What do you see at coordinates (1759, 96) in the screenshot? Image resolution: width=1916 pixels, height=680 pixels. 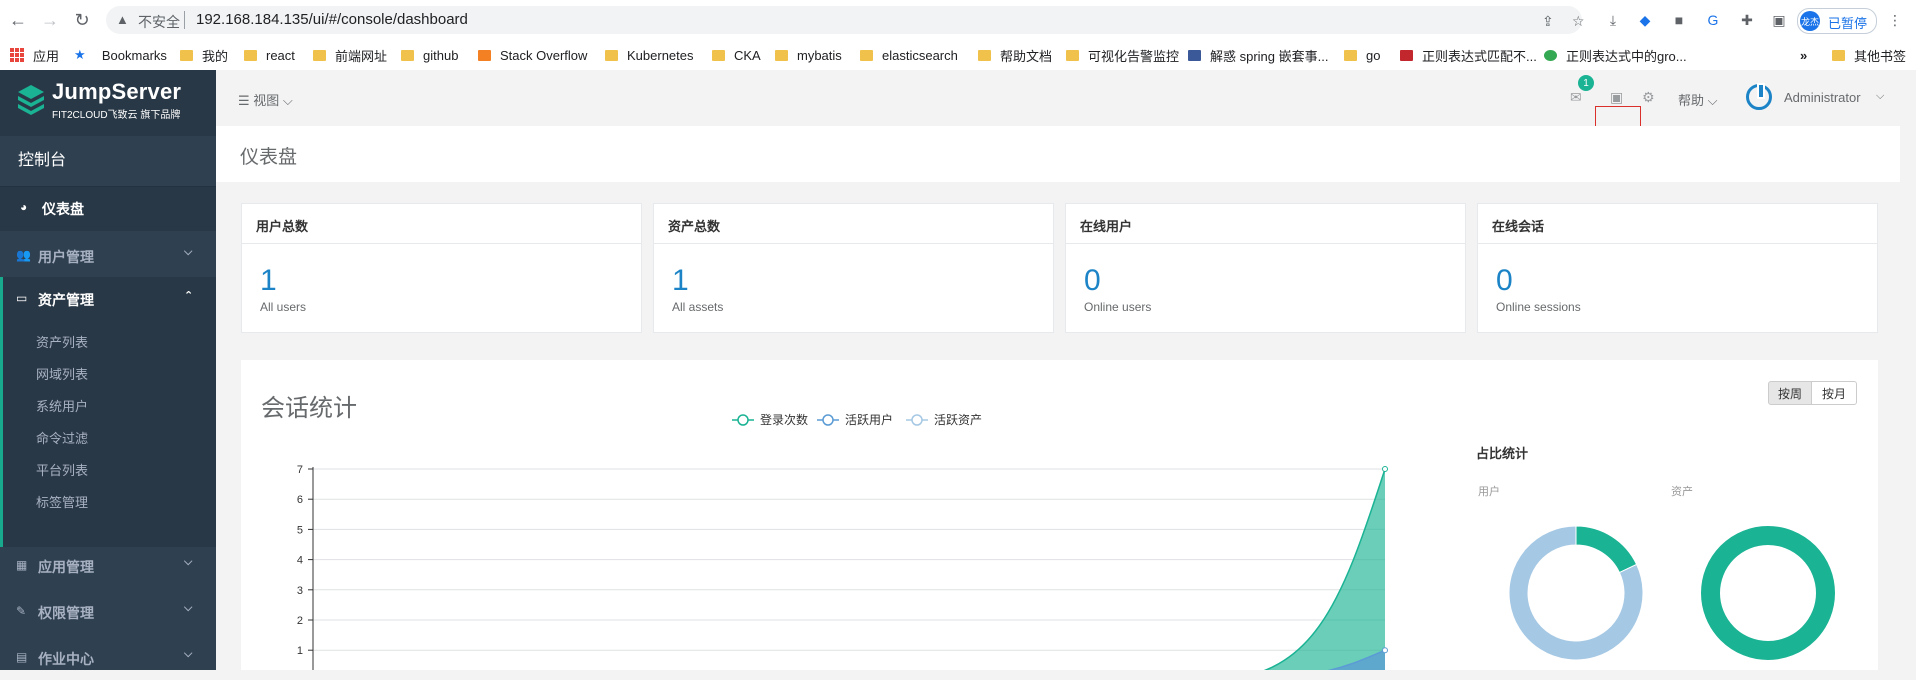 I see `avatar` at bounding box center [1759, 96].